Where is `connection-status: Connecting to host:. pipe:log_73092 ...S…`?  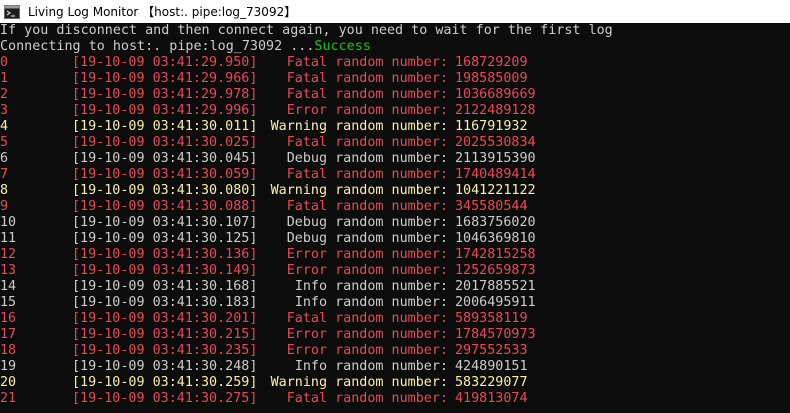
connection-status: Connecting to host:. pipe:log_73092 ...S… is located at coordinates (395, 47).